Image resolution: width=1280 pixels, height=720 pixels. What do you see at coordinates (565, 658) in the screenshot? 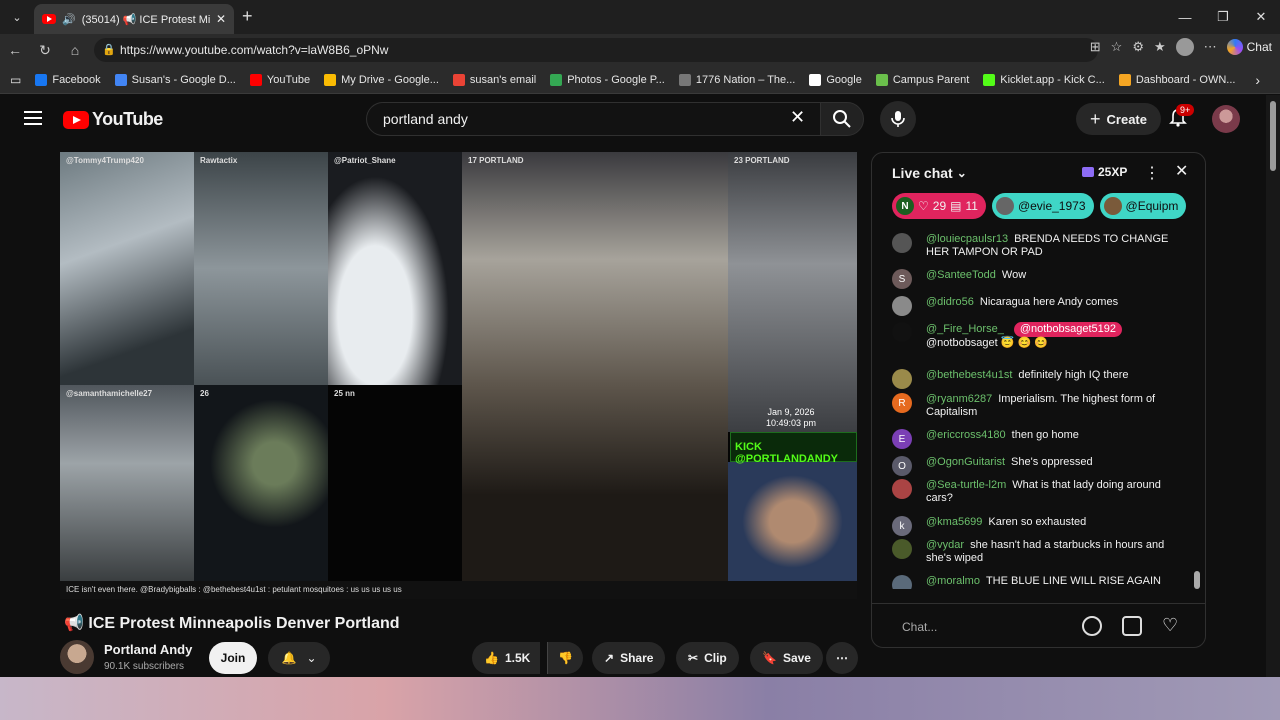
I see `dislike-button: 👎` at bounding box center [565, 658].